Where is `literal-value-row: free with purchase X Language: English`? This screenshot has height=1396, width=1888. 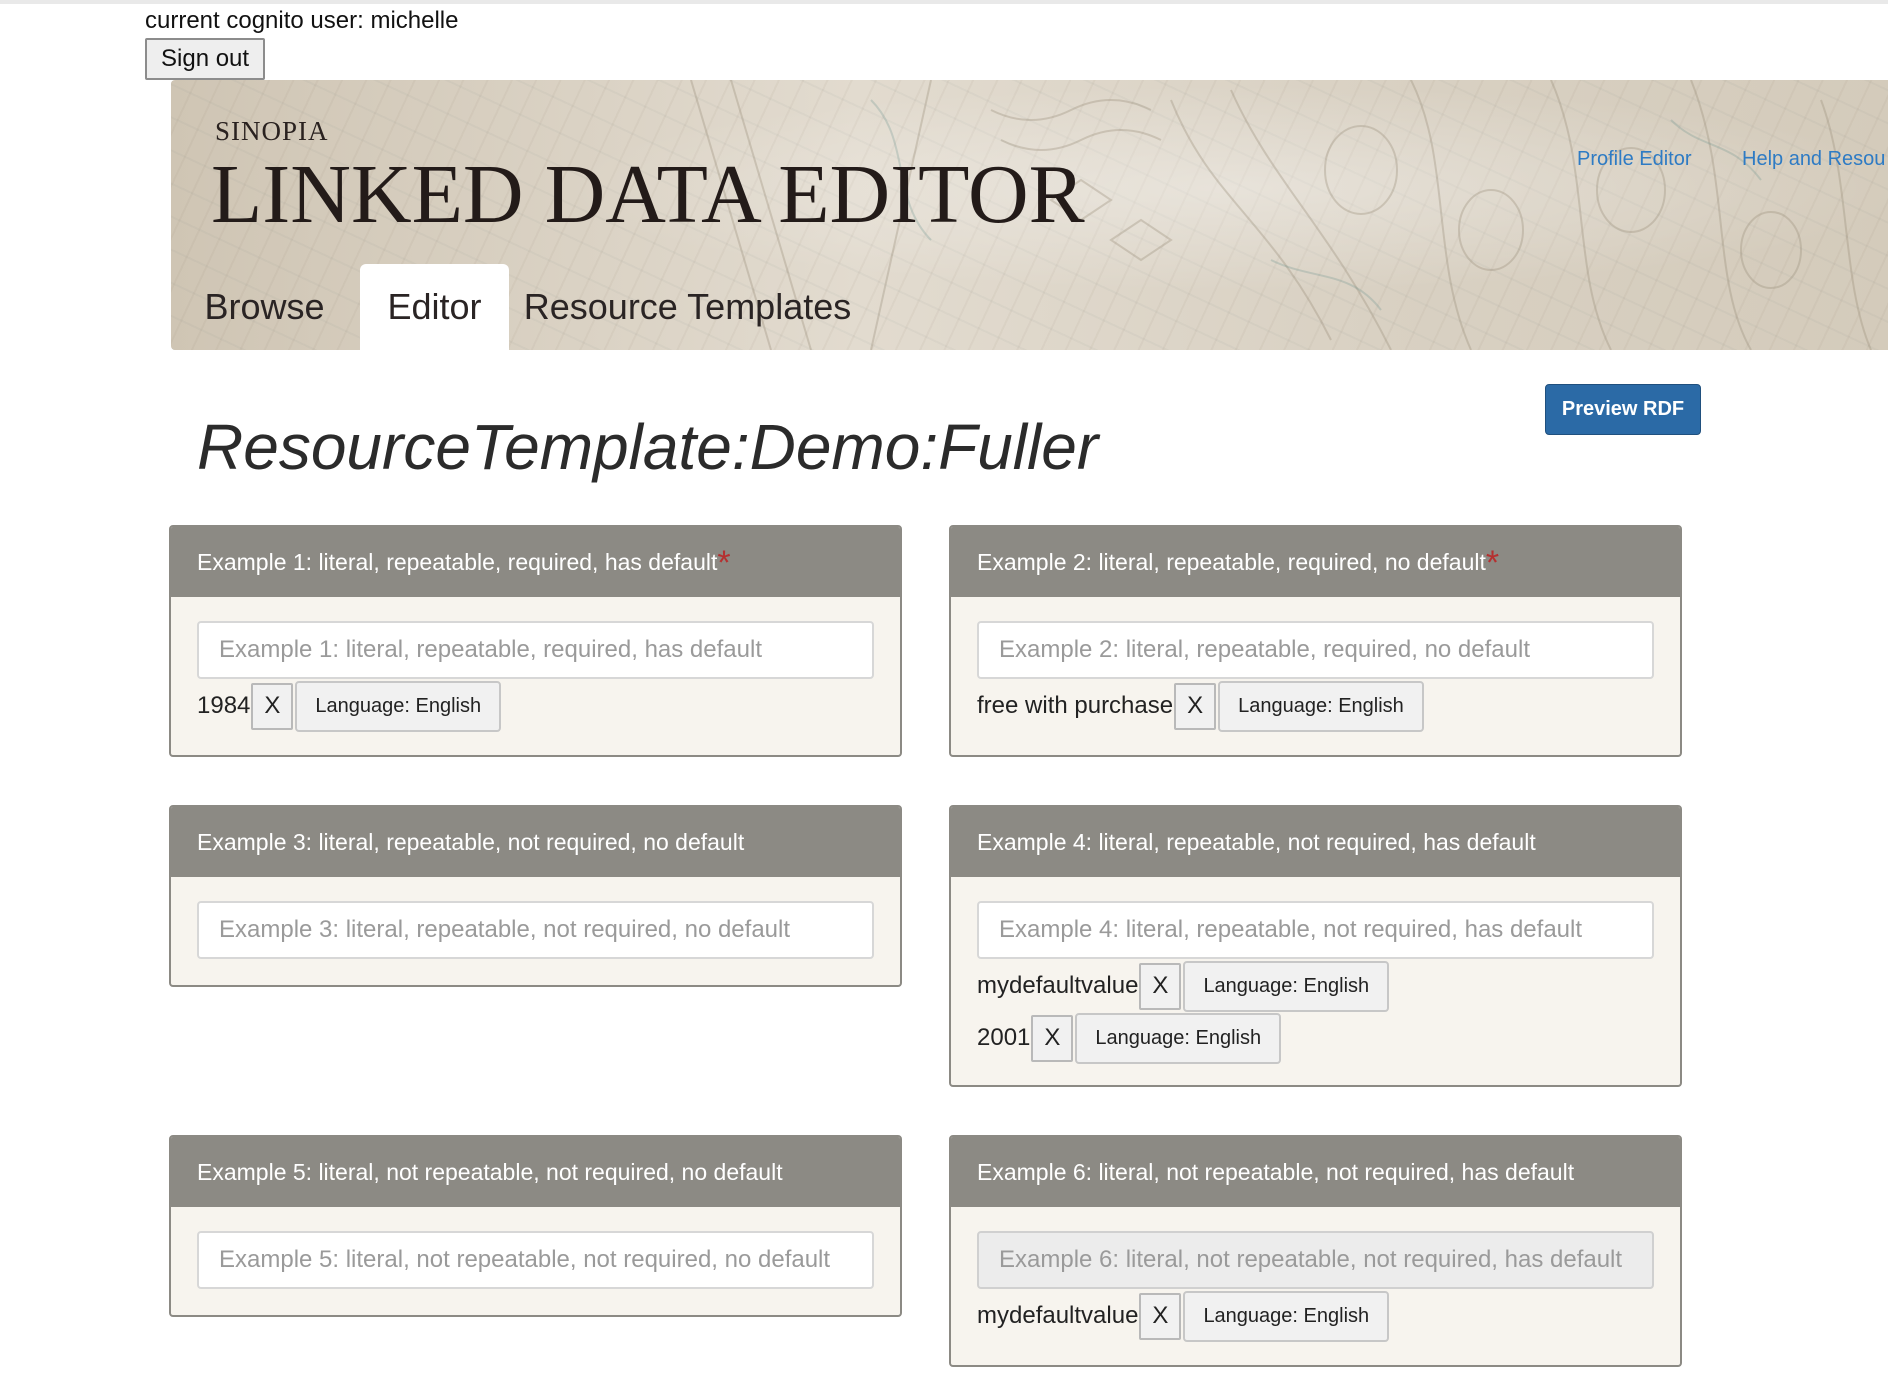 literal-value-row: free with purchase X Language: English is located at coordinates (1315, 706).